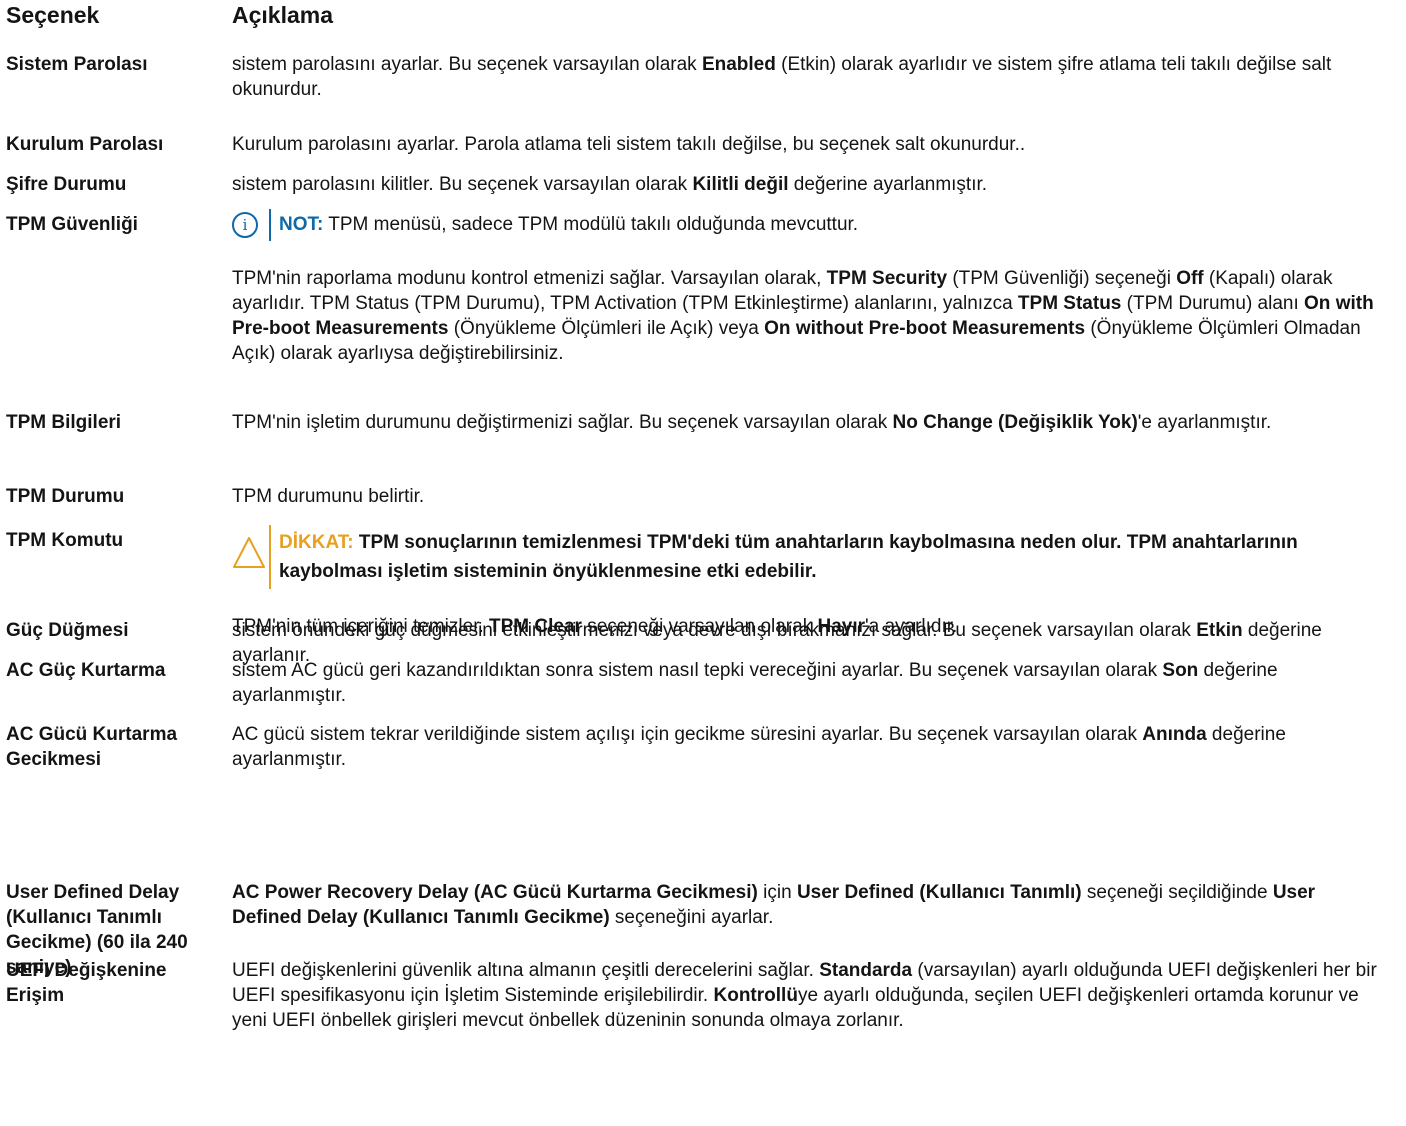 Image resolution: width=1406 pixels, height=1126 pixels. I want to click on note-divider, so click(270, 225).